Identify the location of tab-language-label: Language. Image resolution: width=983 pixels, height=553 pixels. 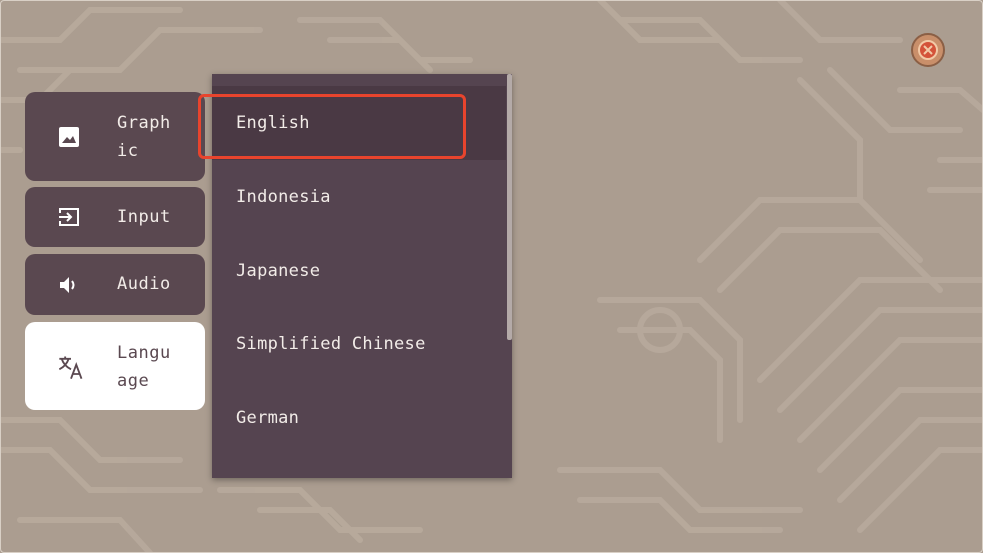
(144, 367).